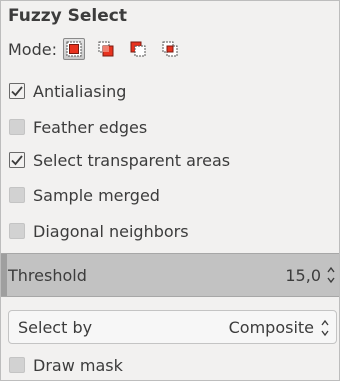  I want to click on spin-arrows-icon, so click(331, 275).